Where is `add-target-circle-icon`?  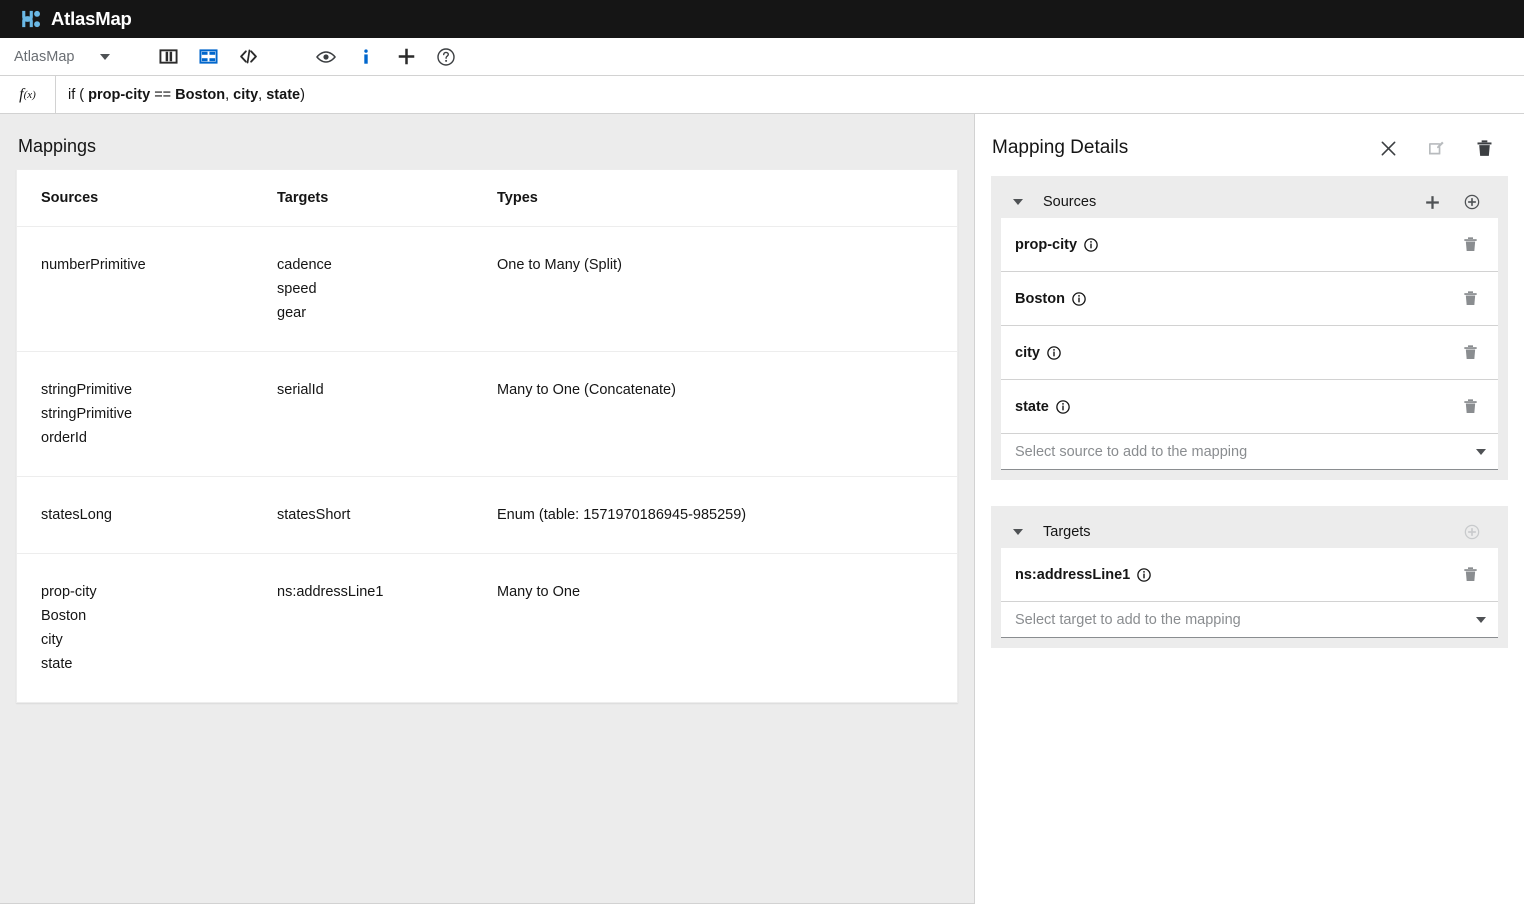 add-target-circle-icon is located at coordinates (1472, 532).